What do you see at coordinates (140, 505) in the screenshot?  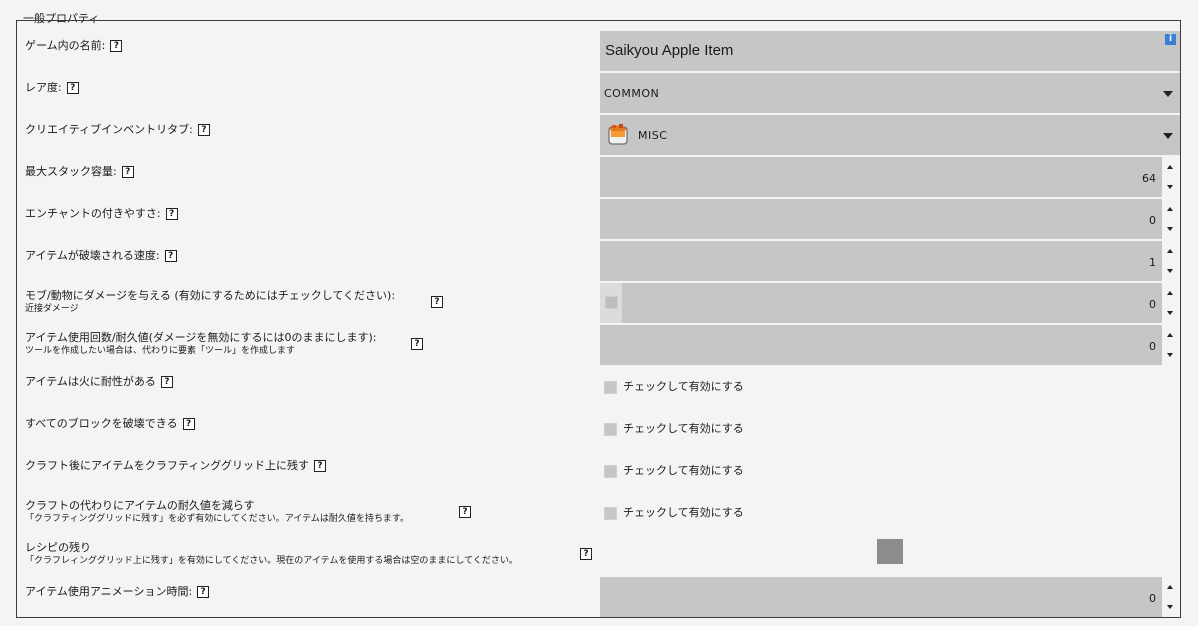 I see `damage-on-craft-label: クラフトの代わりにアイテムの耐久値を減らす` at bounding box center [140, 505].